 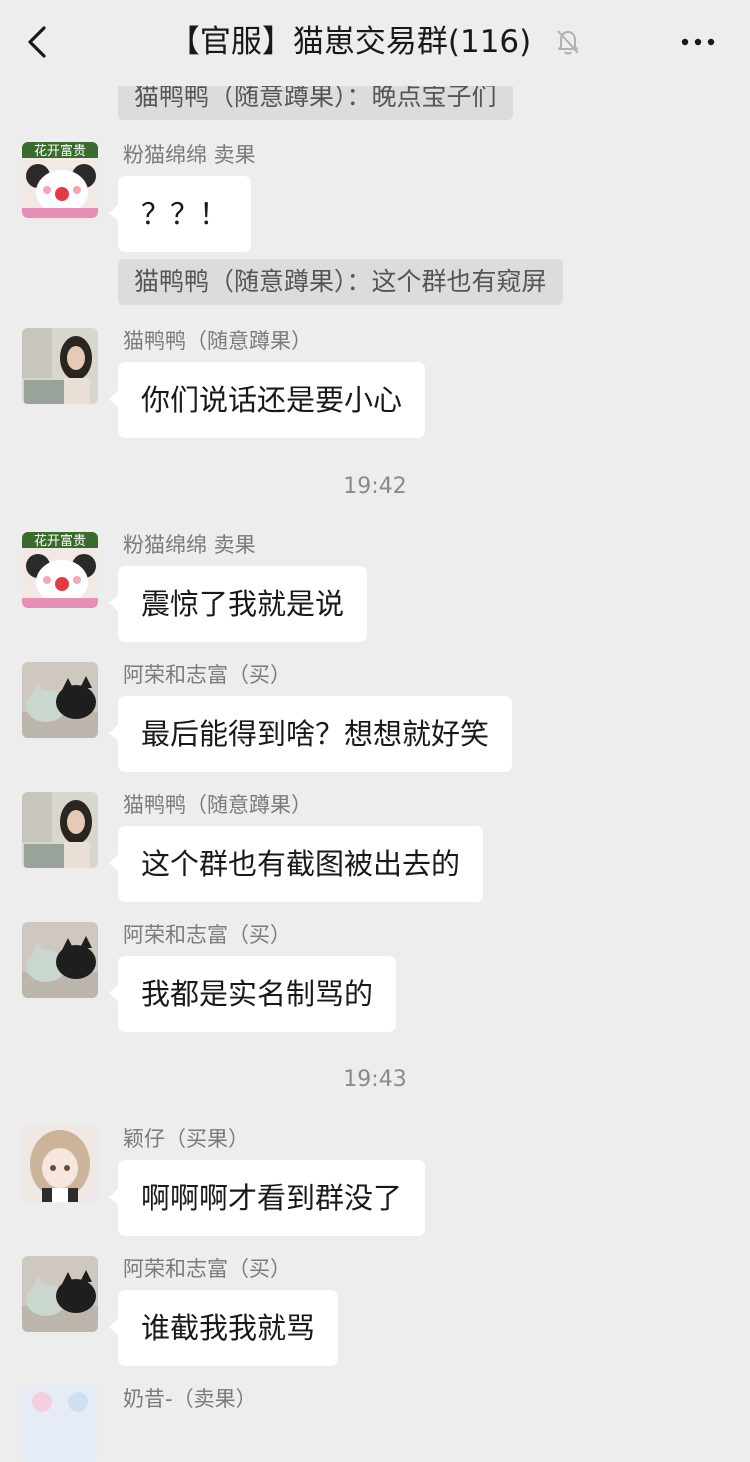 What do you see at coordinates (375, 486) in the screenshot?
I see `timestamp: 19:42` at bounding box center [375, 486].